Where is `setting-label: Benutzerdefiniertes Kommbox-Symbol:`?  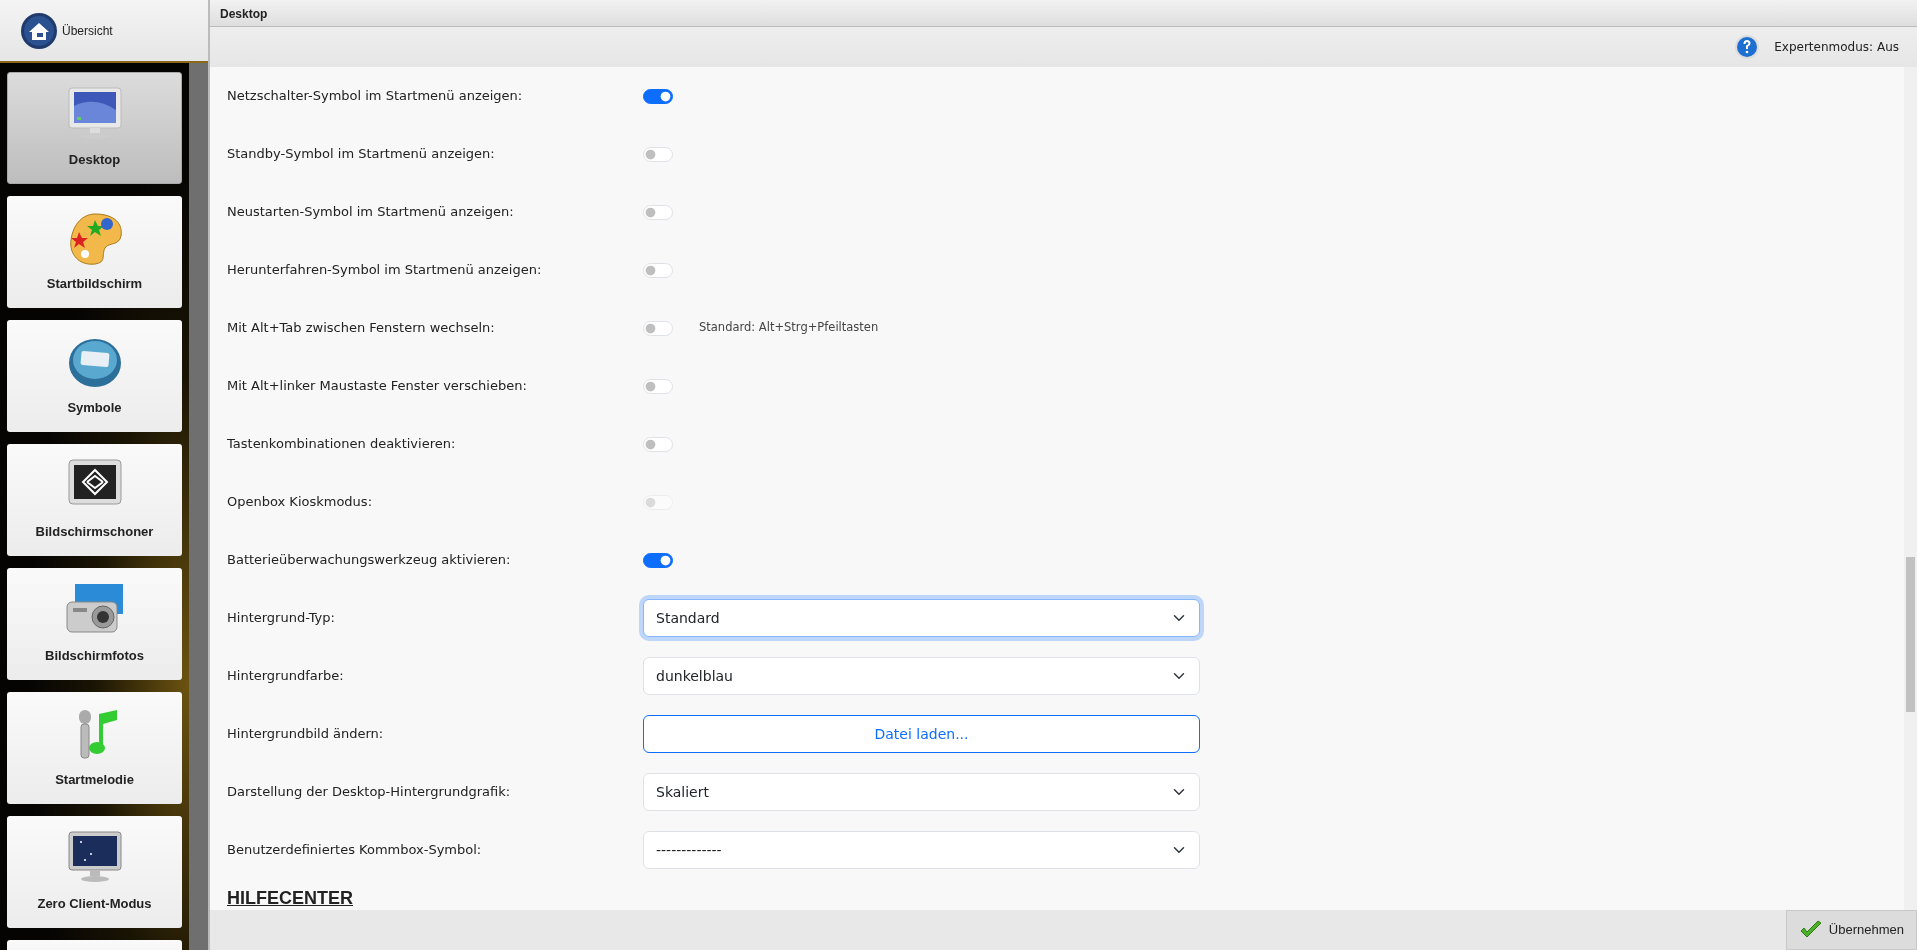
setting-label: Benutzerdefiniertes Kommbox-Symbol: is located at coordinates (355, 850).